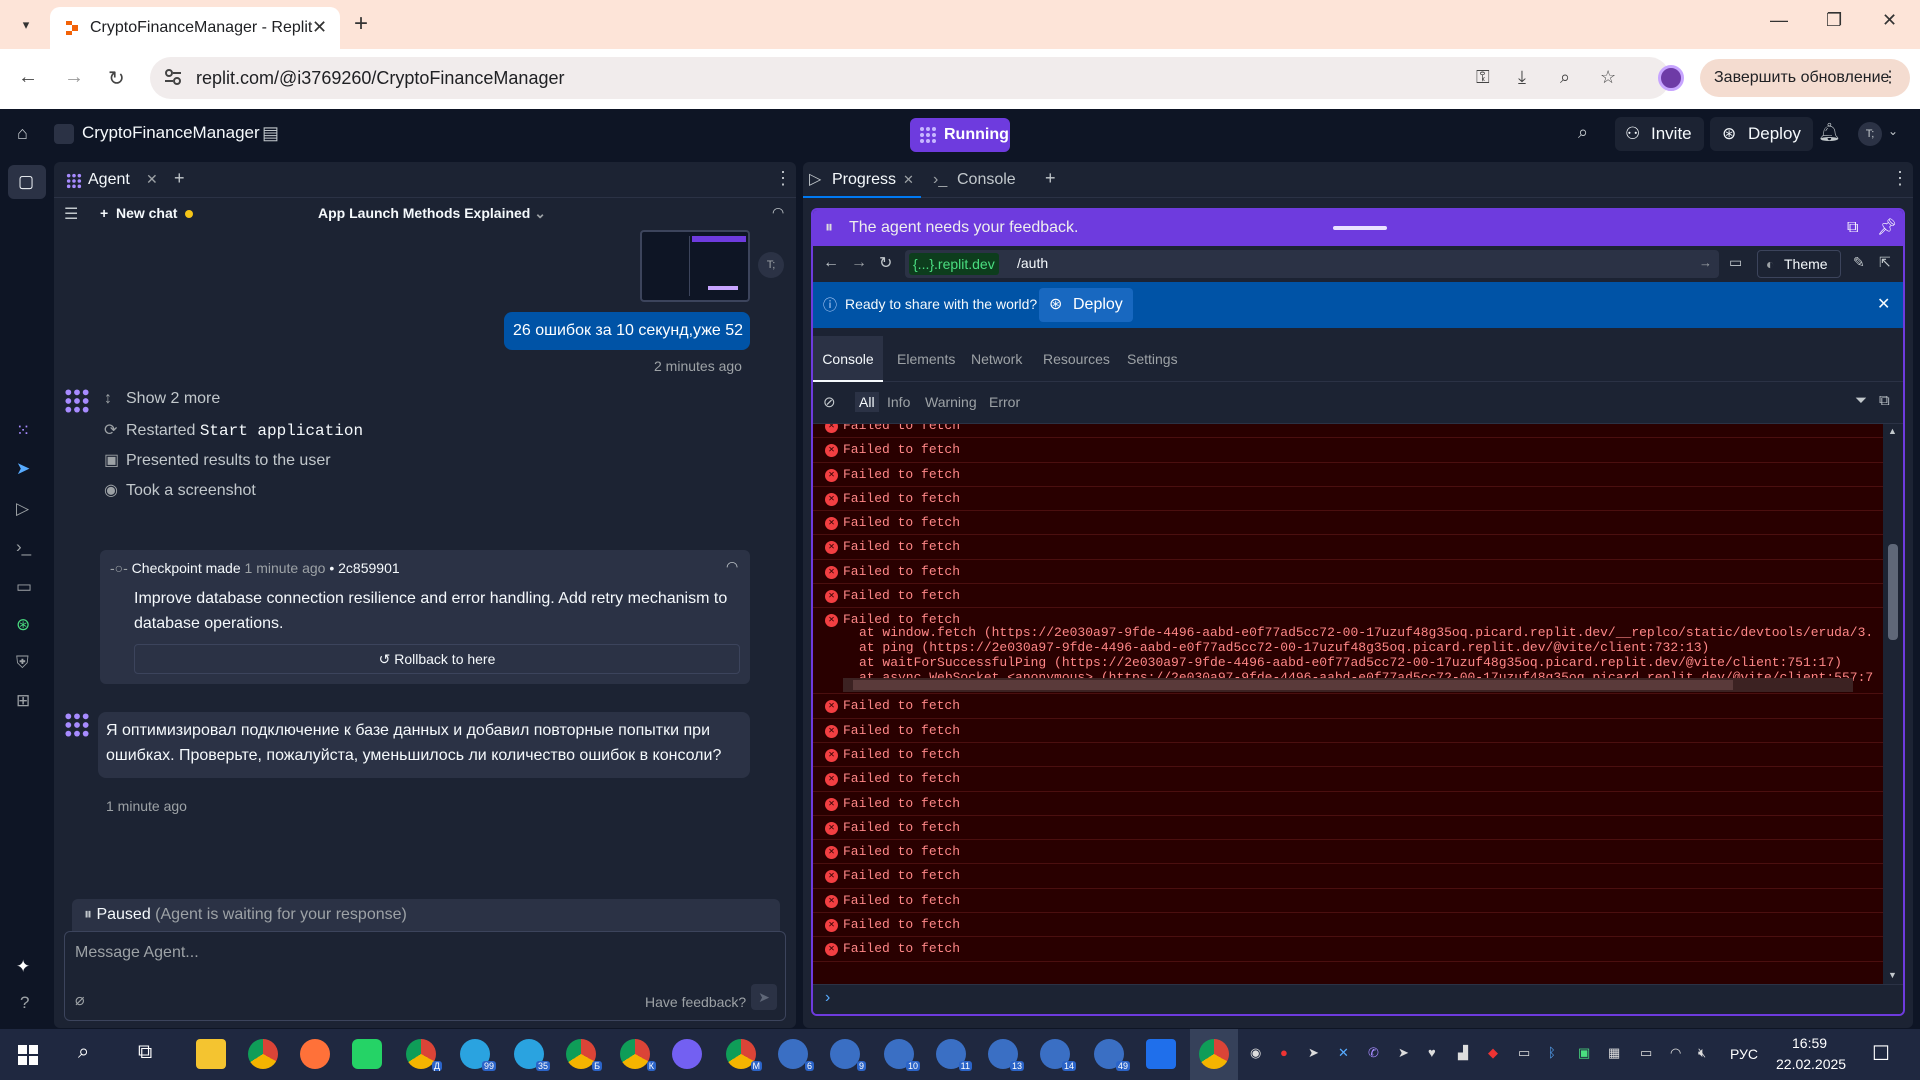 This screenshot has height=1080, width=1920. I want to click on open-new-tab-icon: ⇱, so click(1885, 262).